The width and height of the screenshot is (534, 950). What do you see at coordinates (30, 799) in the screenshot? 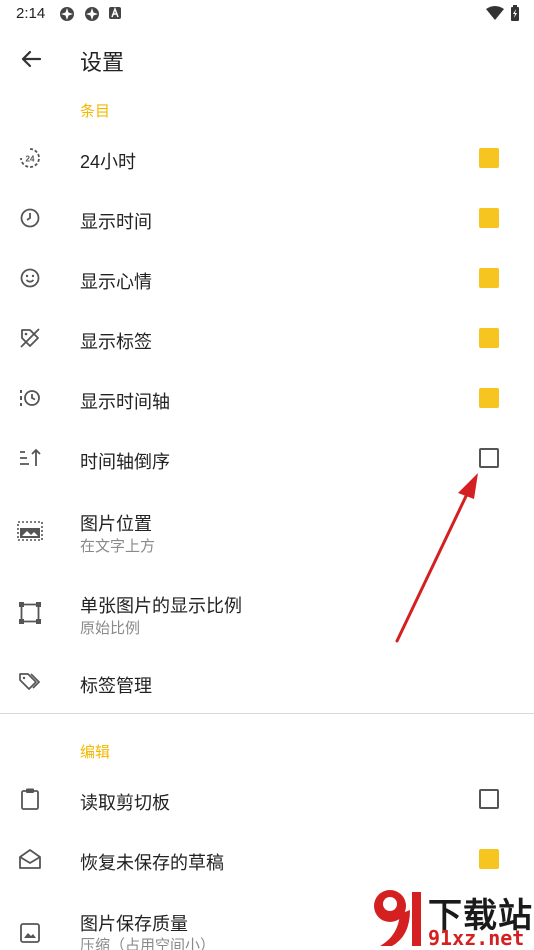
I see `clipboard-icon` at bounding box center [30, 799].